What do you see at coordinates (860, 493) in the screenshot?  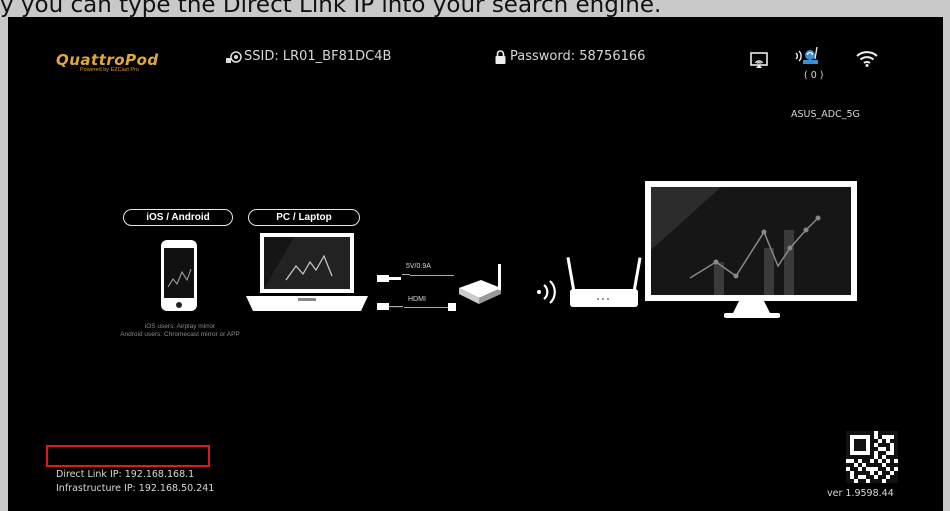 I see `firmware-version: ver 1.9598.44` at bounding box center [860, 493].